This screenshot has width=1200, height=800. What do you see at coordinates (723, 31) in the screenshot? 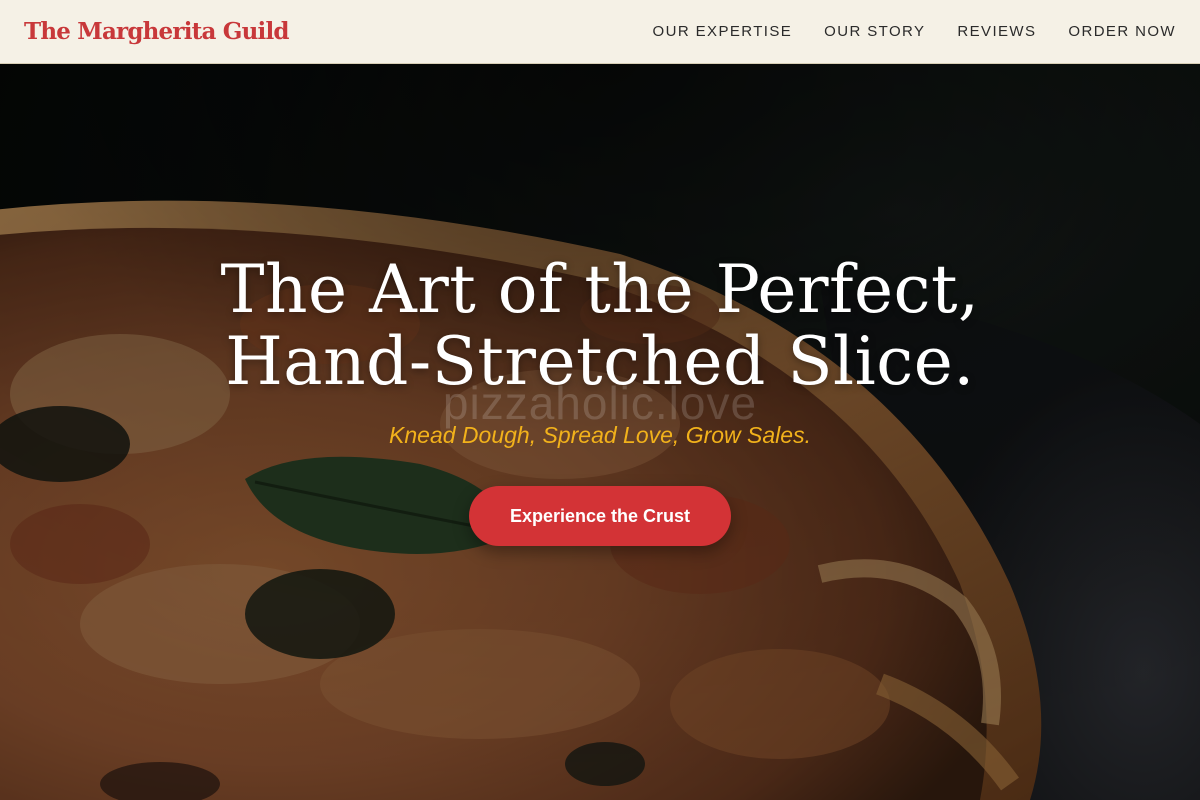
I see `nav-link-our-expertise: OUR EXPERTISE` at bounding box center [723, 31].